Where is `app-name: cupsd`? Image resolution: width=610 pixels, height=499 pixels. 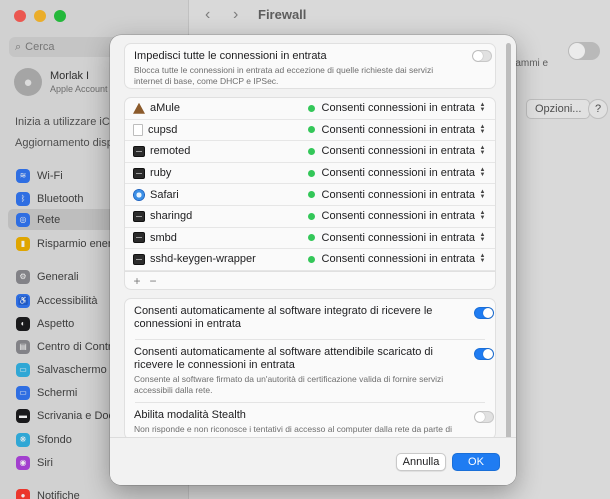
app-name: cupsd is located at coordinates (163, 129).